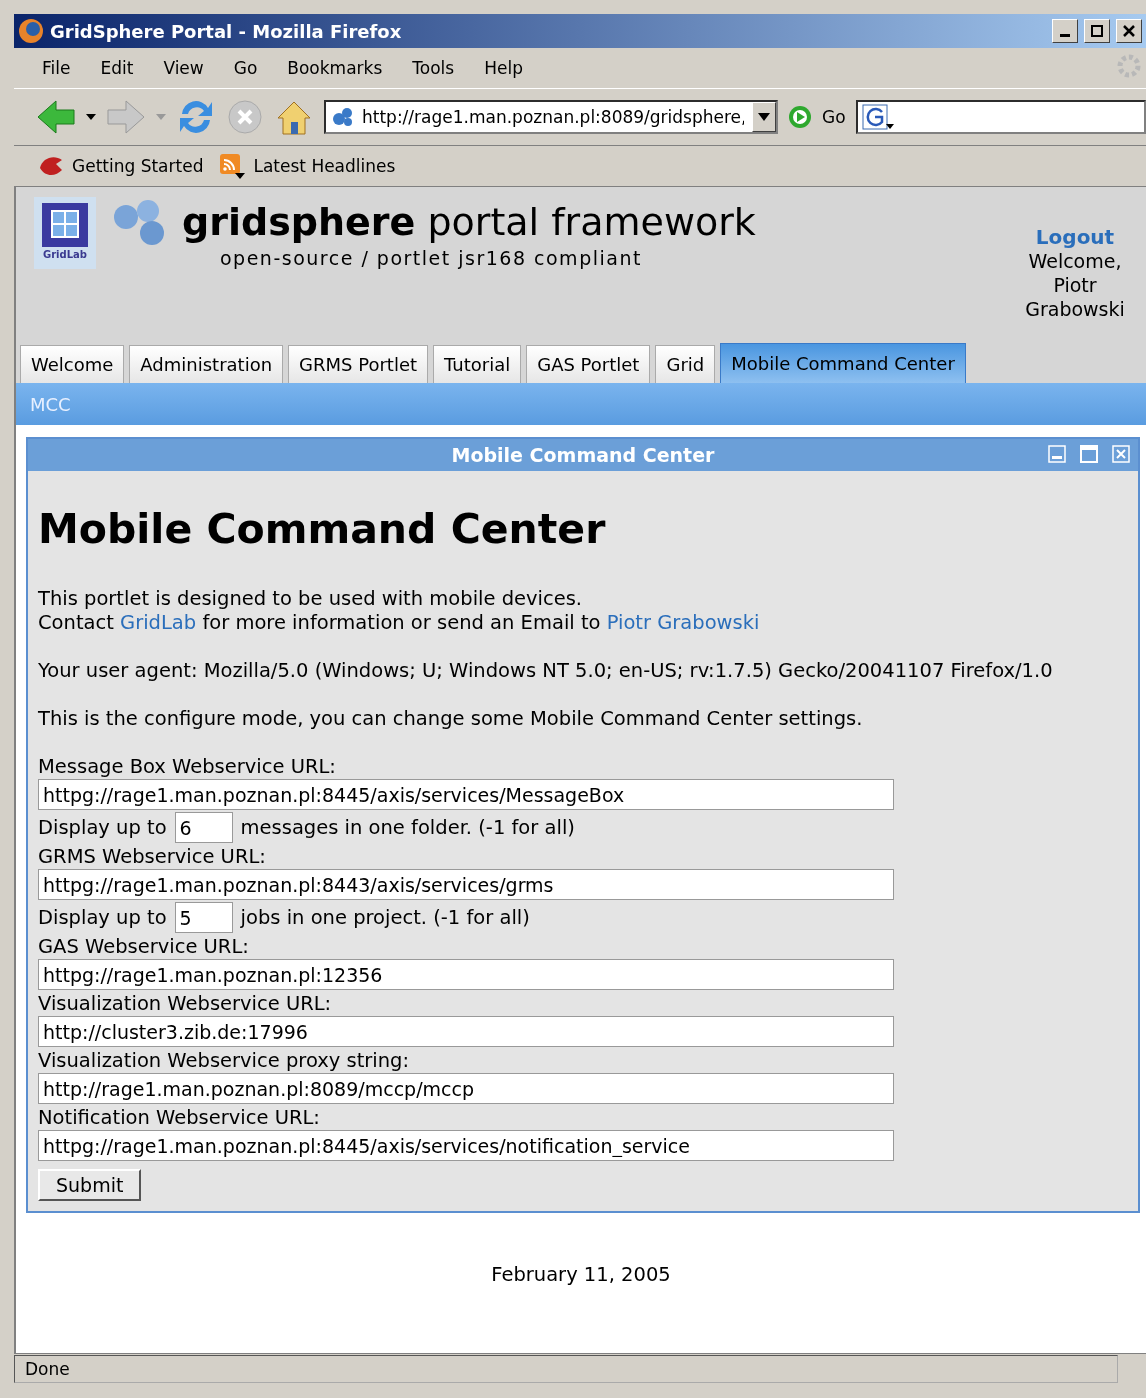  What do you see at coordinates (508, 68) in the screenshot?
I see `menu-item: Help` at bounding box center [508, 68].